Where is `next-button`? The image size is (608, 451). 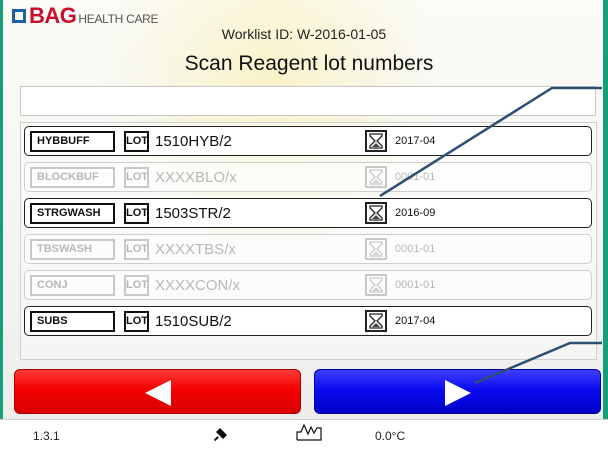 next-button is located at coordinates (457, 391).